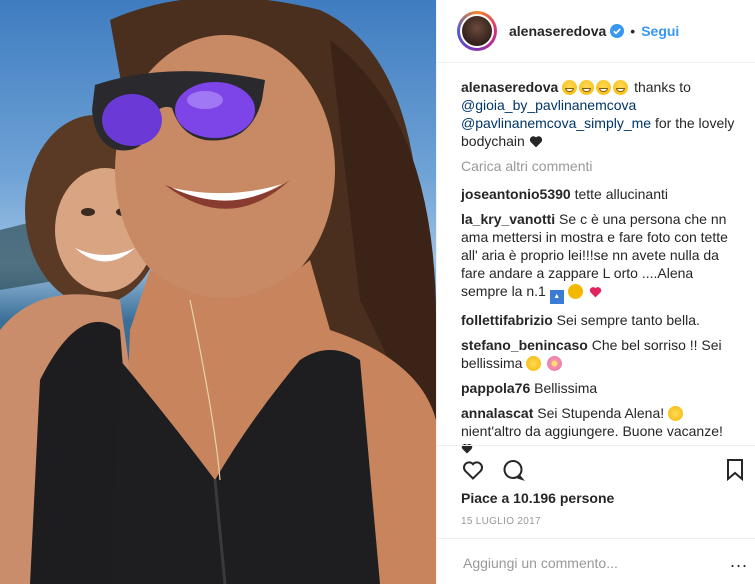 Image resolution: width=755 pixels, height=585 pixels. Describe the element at coordinates (564, 388) in the screenshot. I see `comment-text: Bellissima` at that location.